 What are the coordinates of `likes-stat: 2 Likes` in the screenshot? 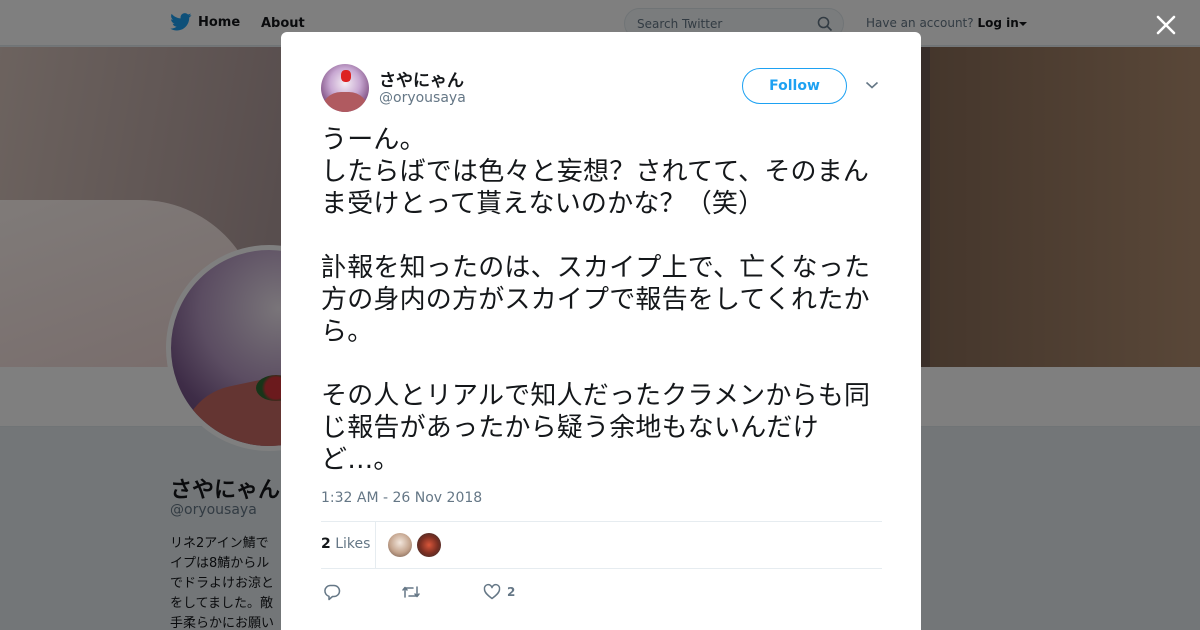 It's located at (345, 544).